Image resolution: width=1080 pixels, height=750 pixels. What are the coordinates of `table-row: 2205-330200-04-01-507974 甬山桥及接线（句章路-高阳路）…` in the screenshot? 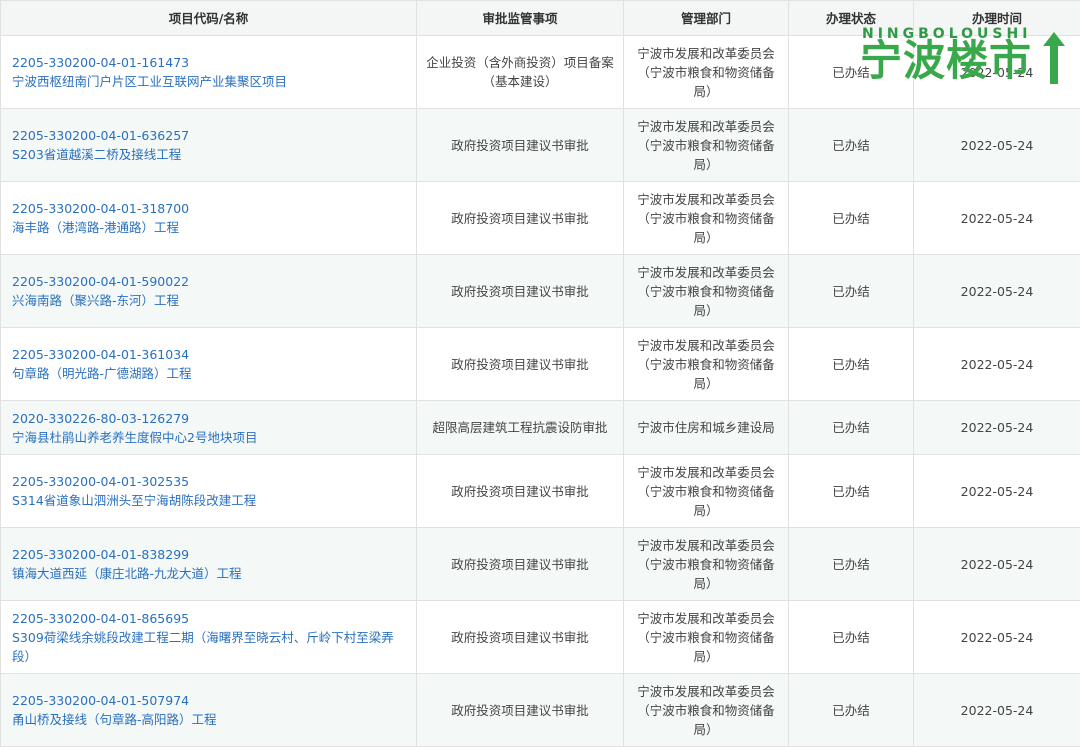 It's located at (540, 710).